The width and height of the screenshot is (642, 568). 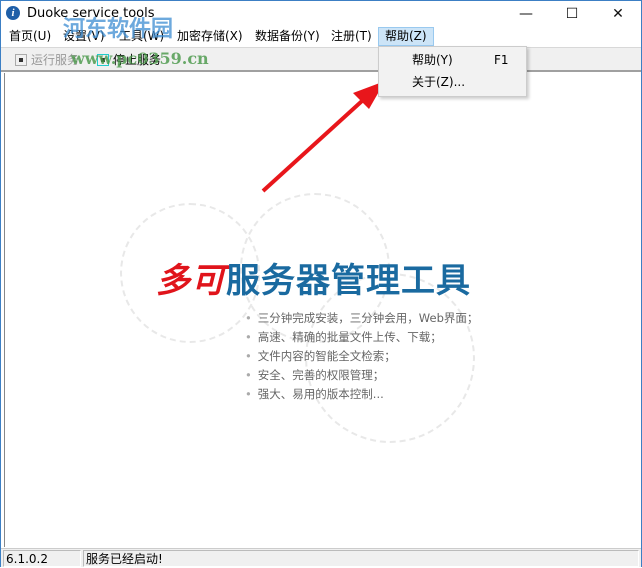 What do you see at coordinates (501, 60) in the screenshot?
I see `help-shortcut: F1` at bounding box center [501, 60].